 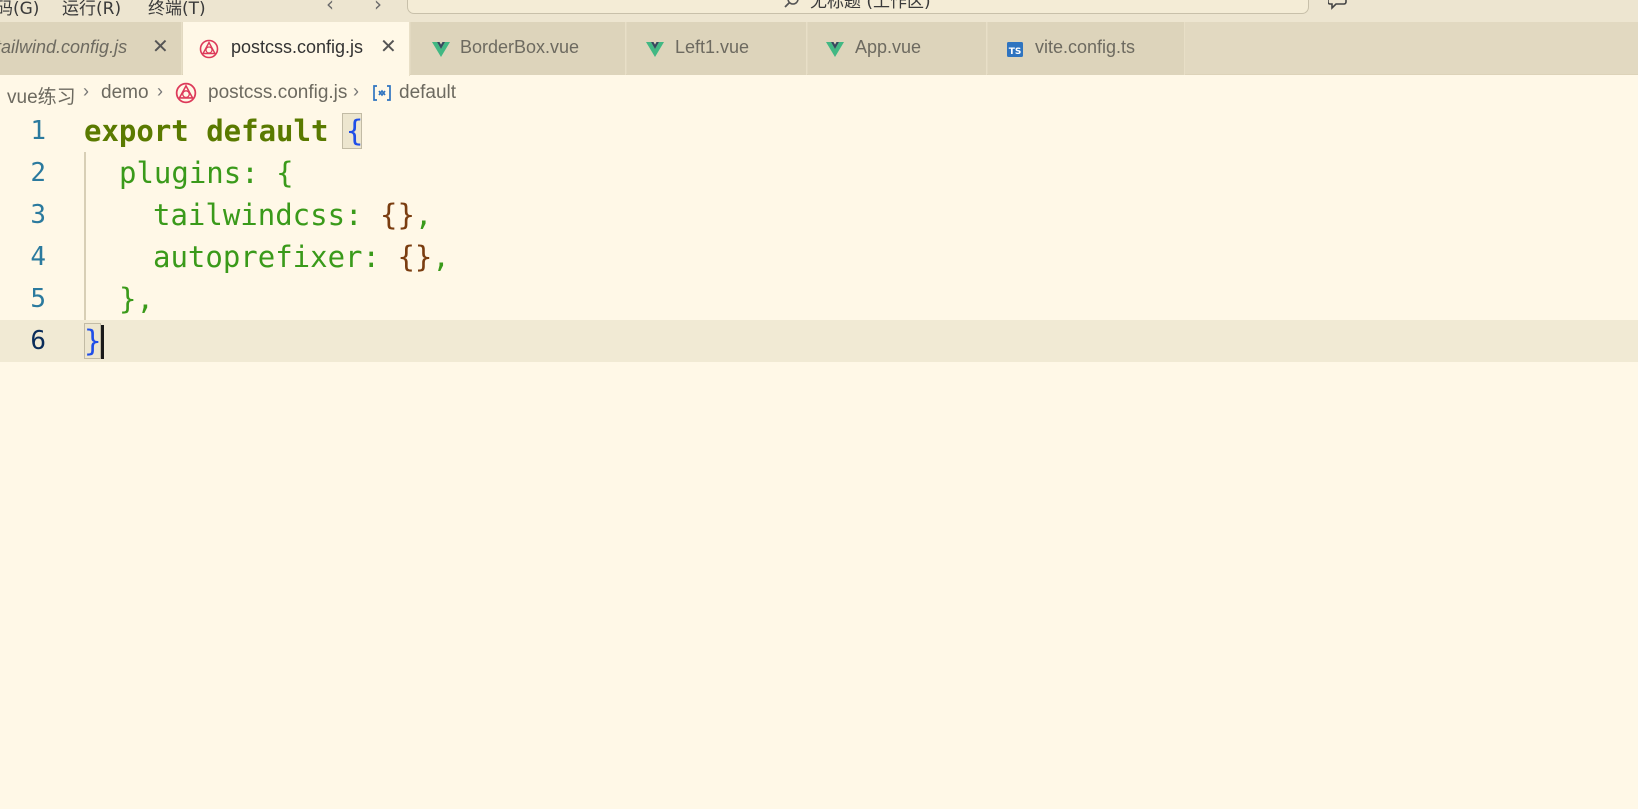 What do you see at coordinates (125, 93) in the screenshot?
I see `breadcrumb-item: demo` at bounding box center [125, 93].